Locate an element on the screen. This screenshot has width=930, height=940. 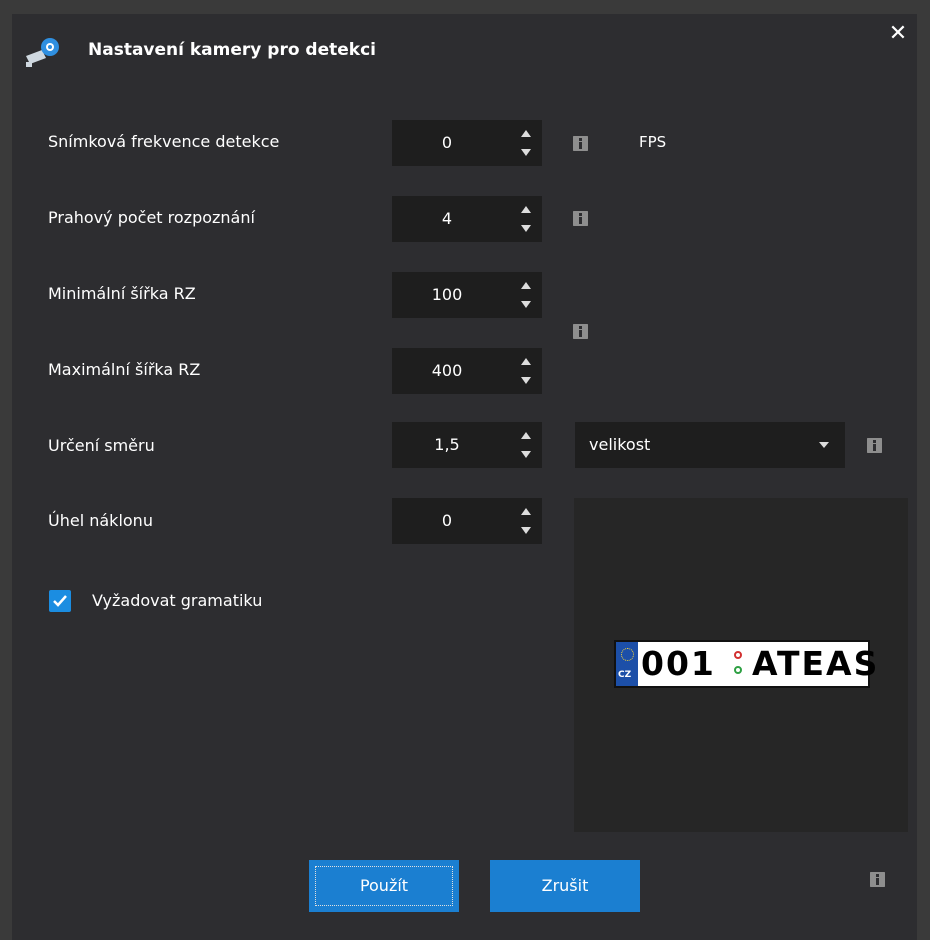
min-width-spinbox: 100 is located at coordinates (467, 295).